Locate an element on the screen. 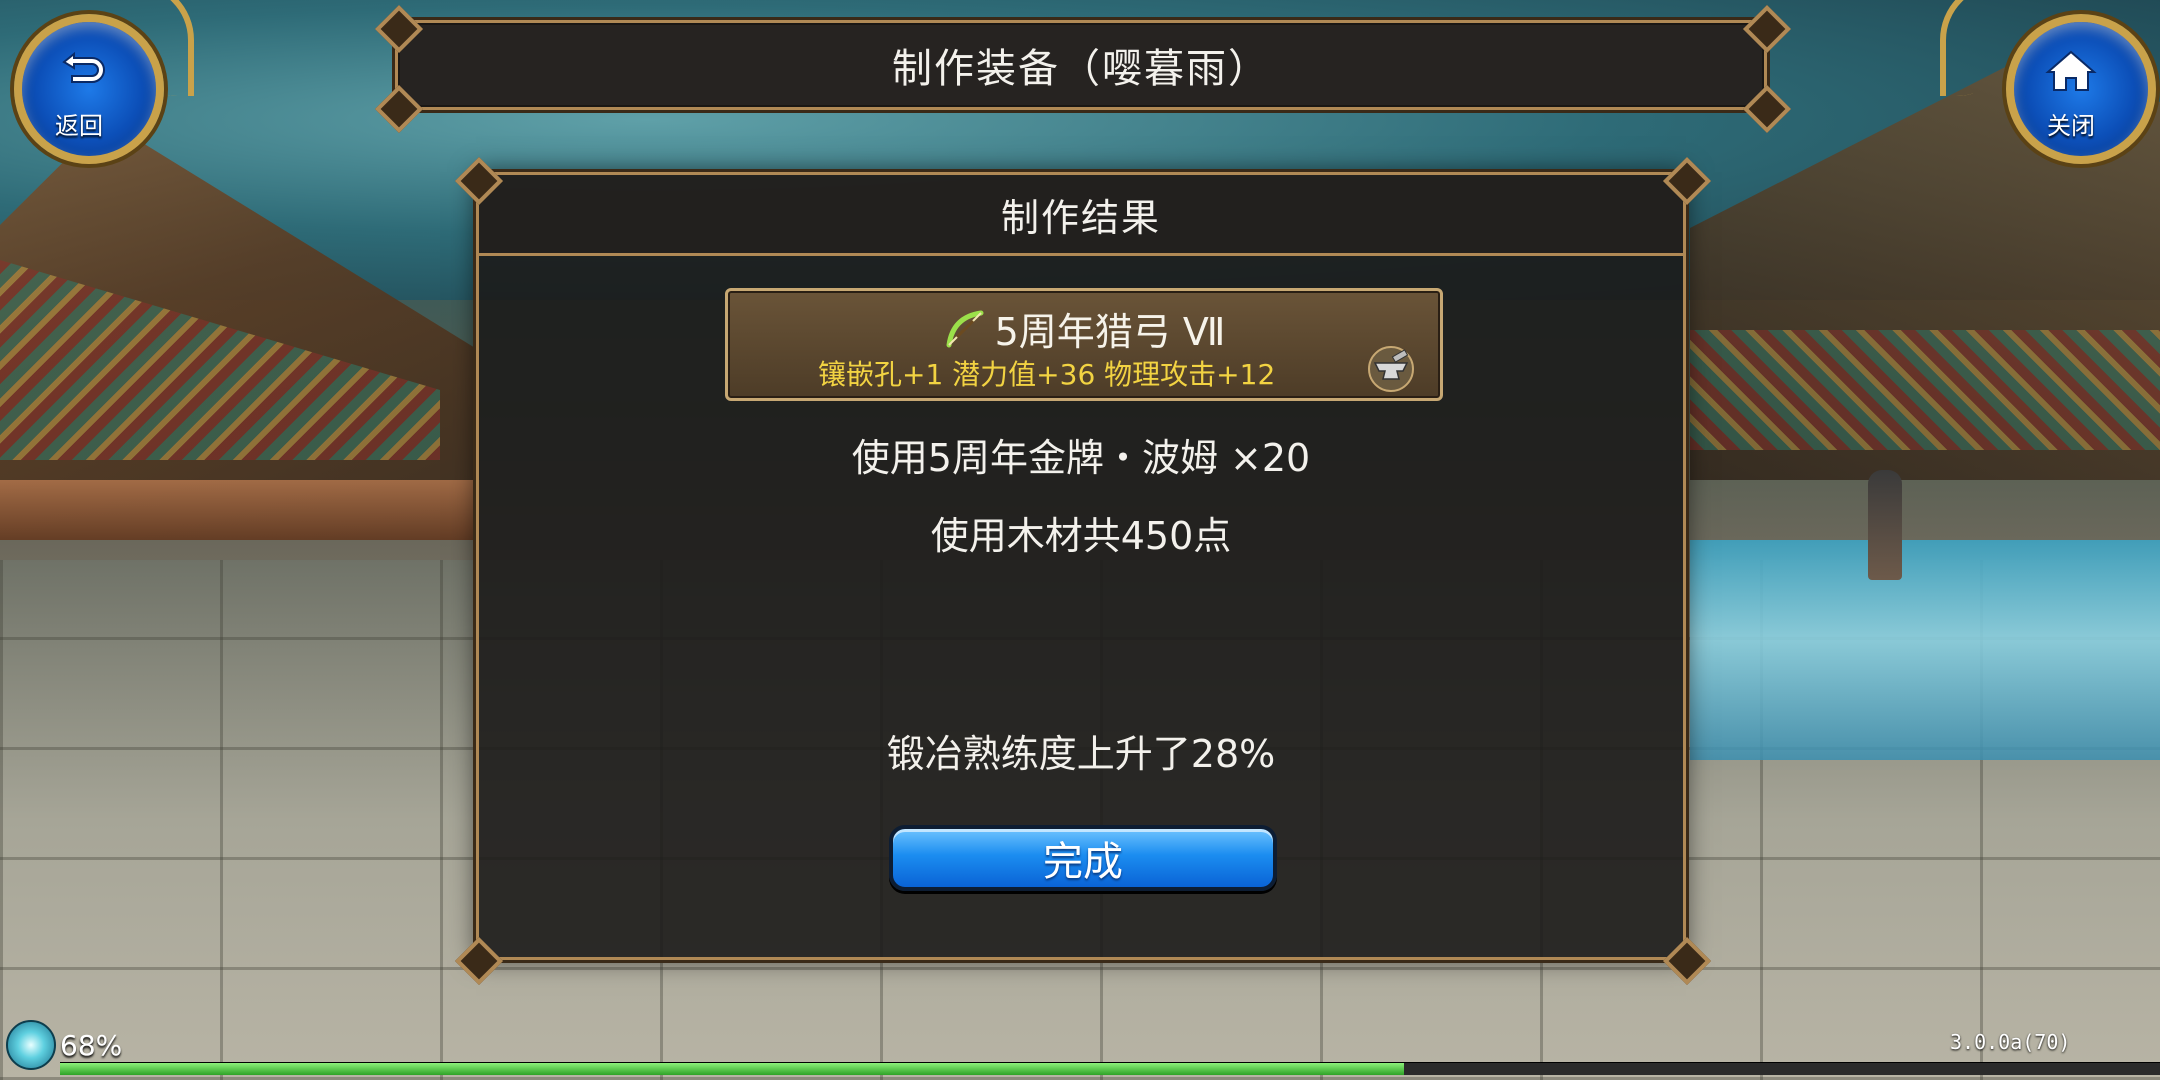 This screenshot has width=2160, height=1080. material-used-text: 使用5周年金牌・波姆 ×20 is located at coordinates (1081, 458).